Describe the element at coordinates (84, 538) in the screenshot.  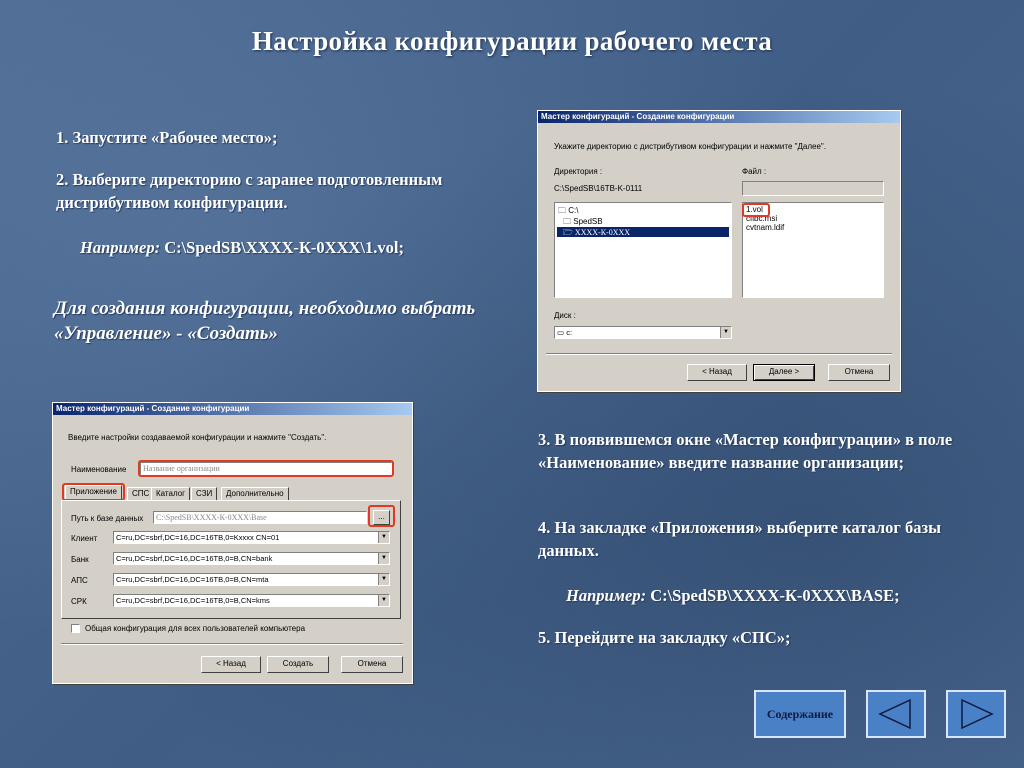
I see `row-label-client: Клиент` at that location.